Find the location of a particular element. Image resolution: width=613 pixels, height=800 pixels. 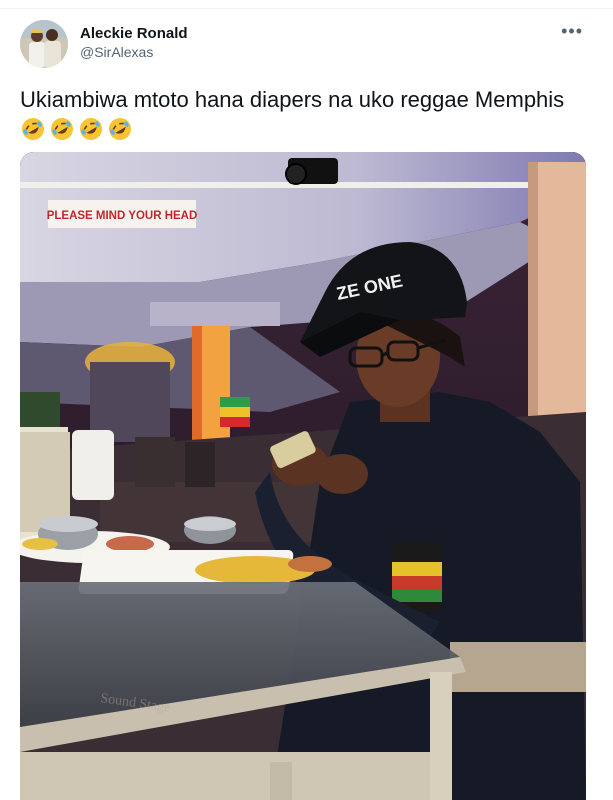

profile-photo-icon is located at coordinates (44, 44).